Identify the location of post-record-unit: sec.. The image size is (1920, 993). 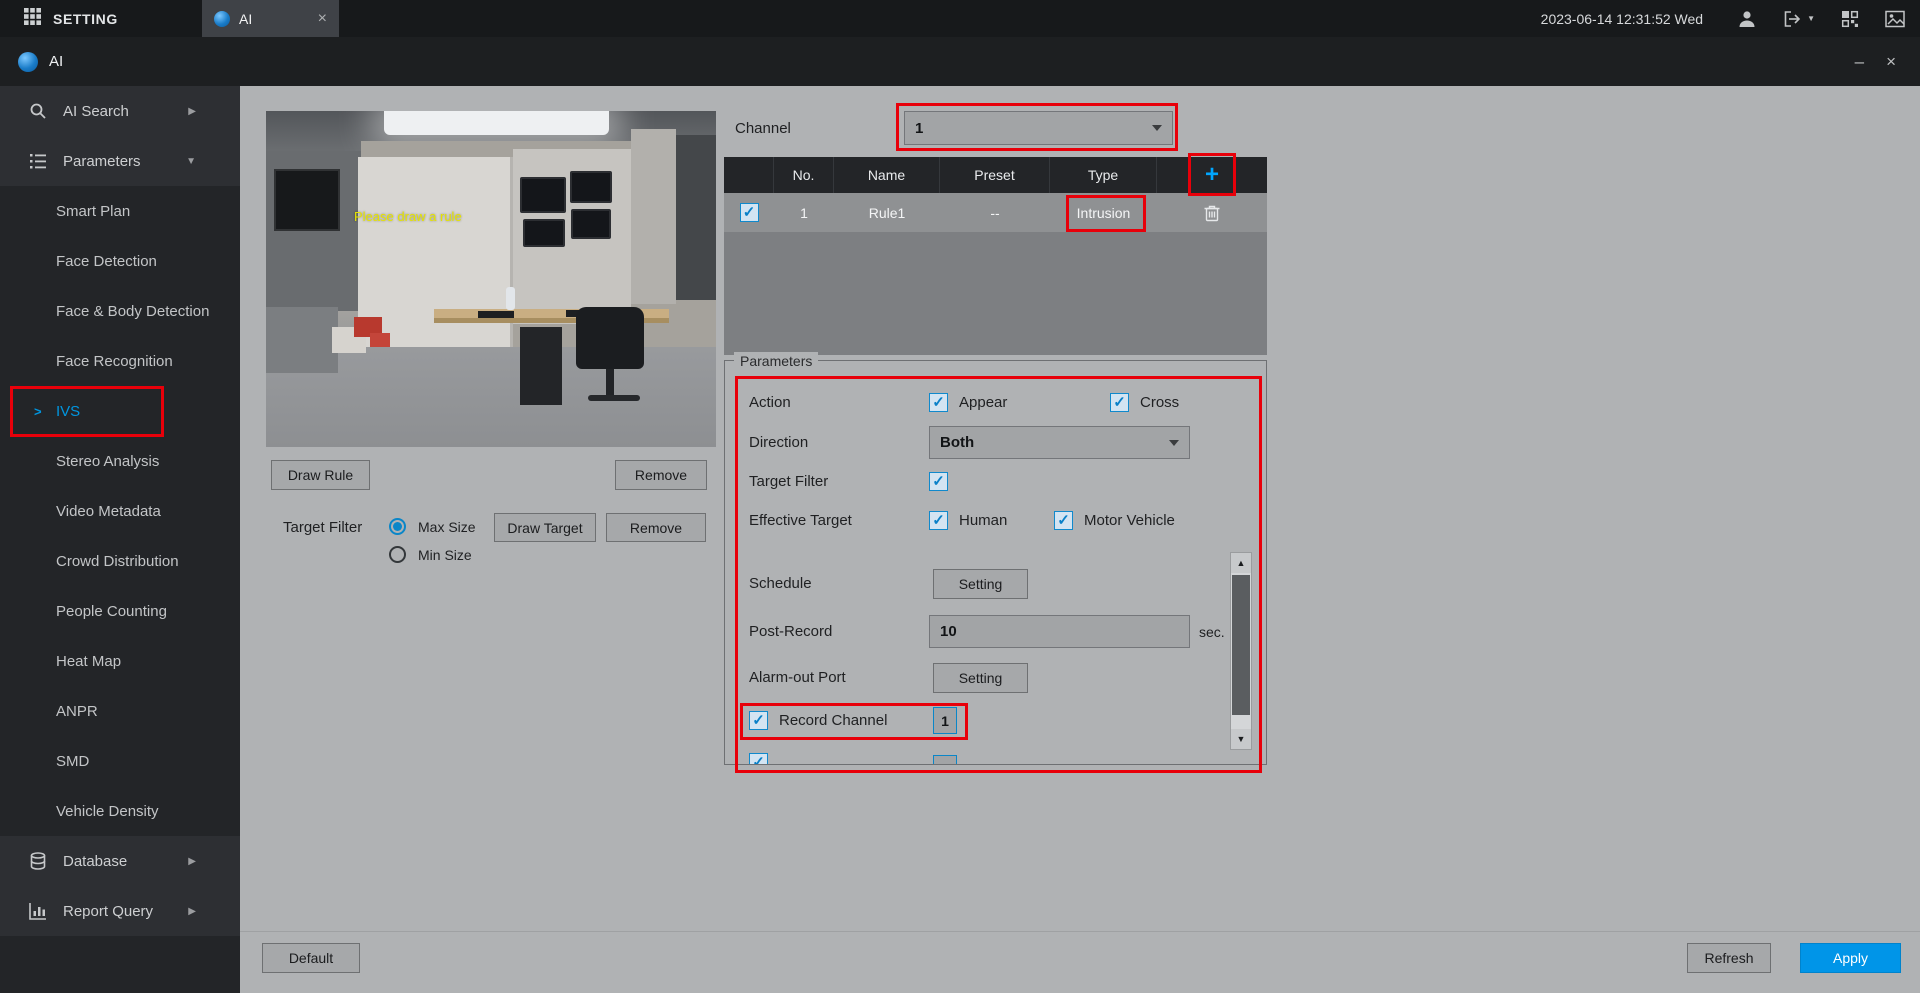
(1212, 632).